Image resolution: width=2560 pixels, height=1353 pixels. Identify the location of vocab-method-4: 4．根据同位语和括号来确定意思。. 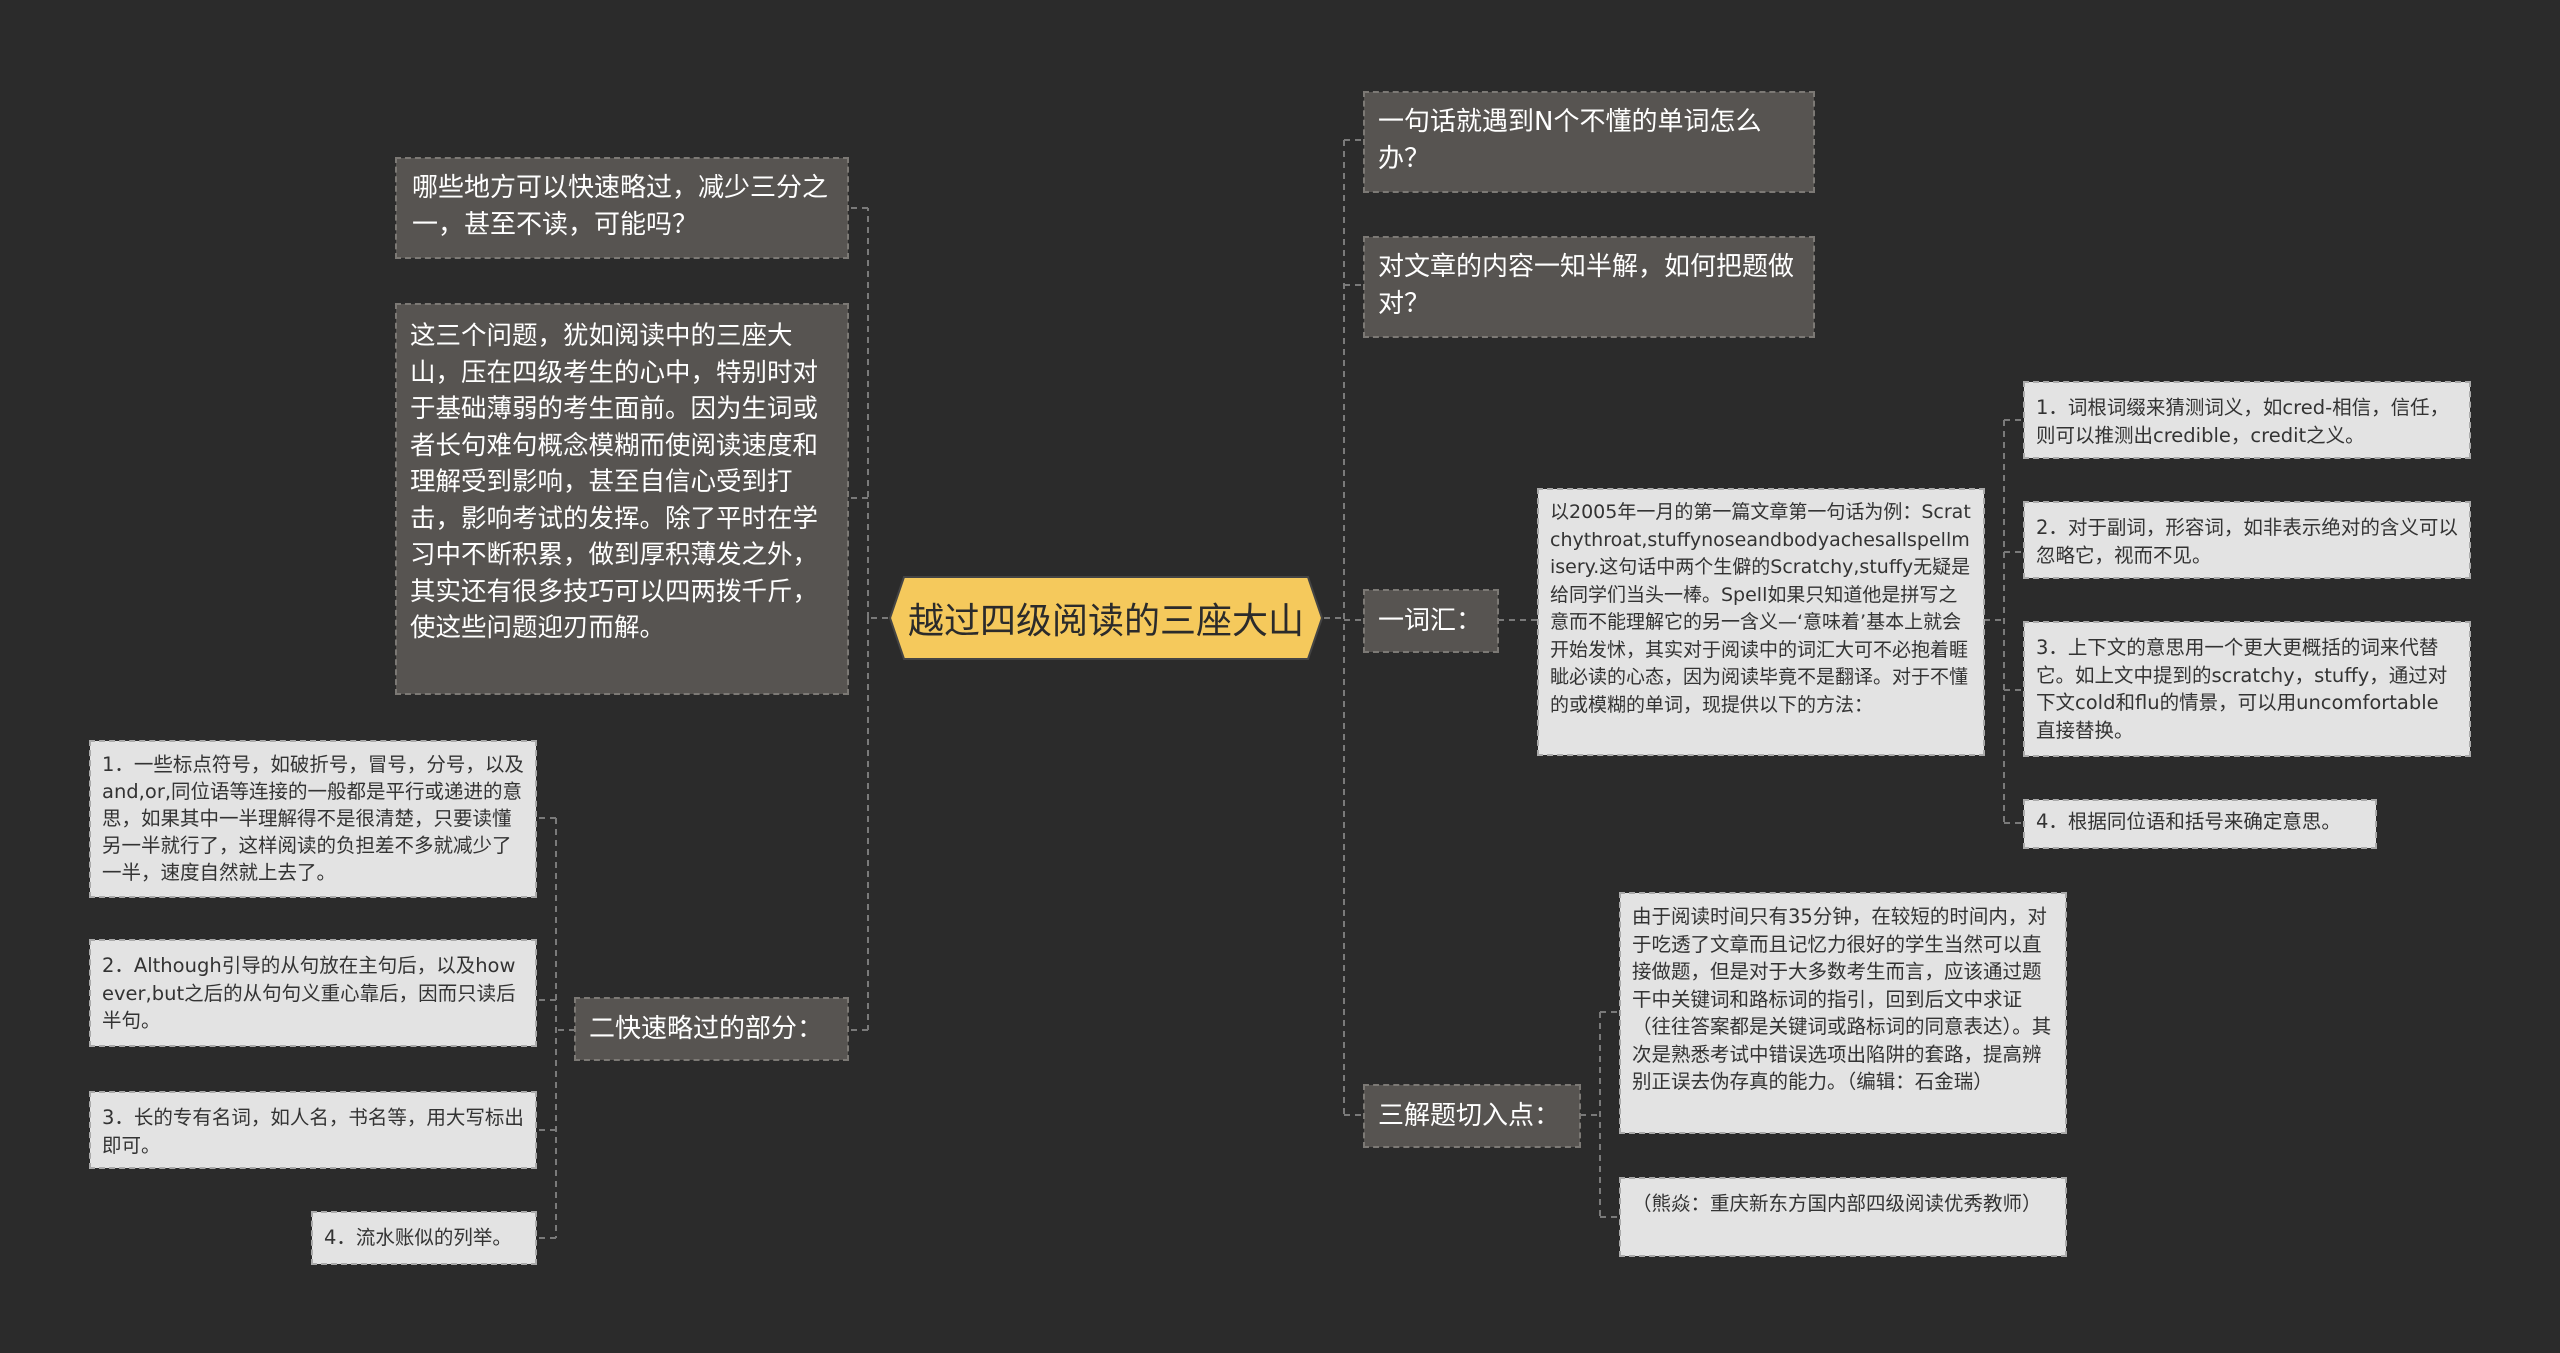
(2200, 824).